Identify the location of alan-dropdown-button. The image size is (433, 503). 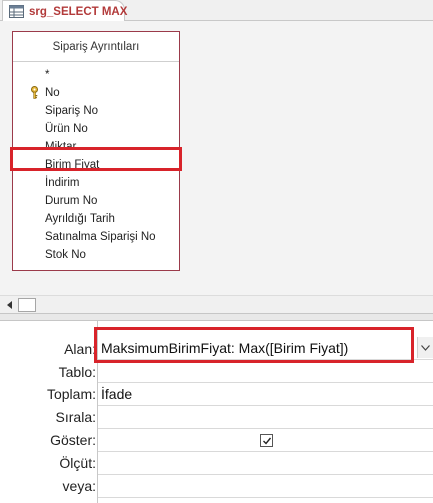
(425, 347).